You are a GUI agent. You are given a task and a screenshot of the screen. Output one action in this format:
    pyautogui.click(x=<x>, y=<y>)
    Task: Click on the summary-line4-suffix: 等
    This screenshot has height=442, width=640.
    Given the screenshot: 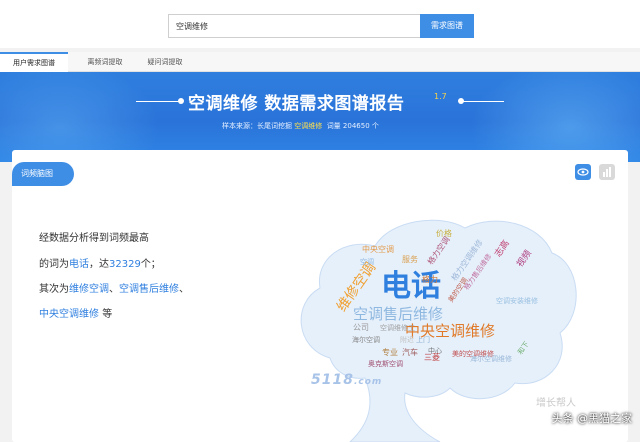 What is the action you would take?
    pyautogui.click(x=107, y=314)
    